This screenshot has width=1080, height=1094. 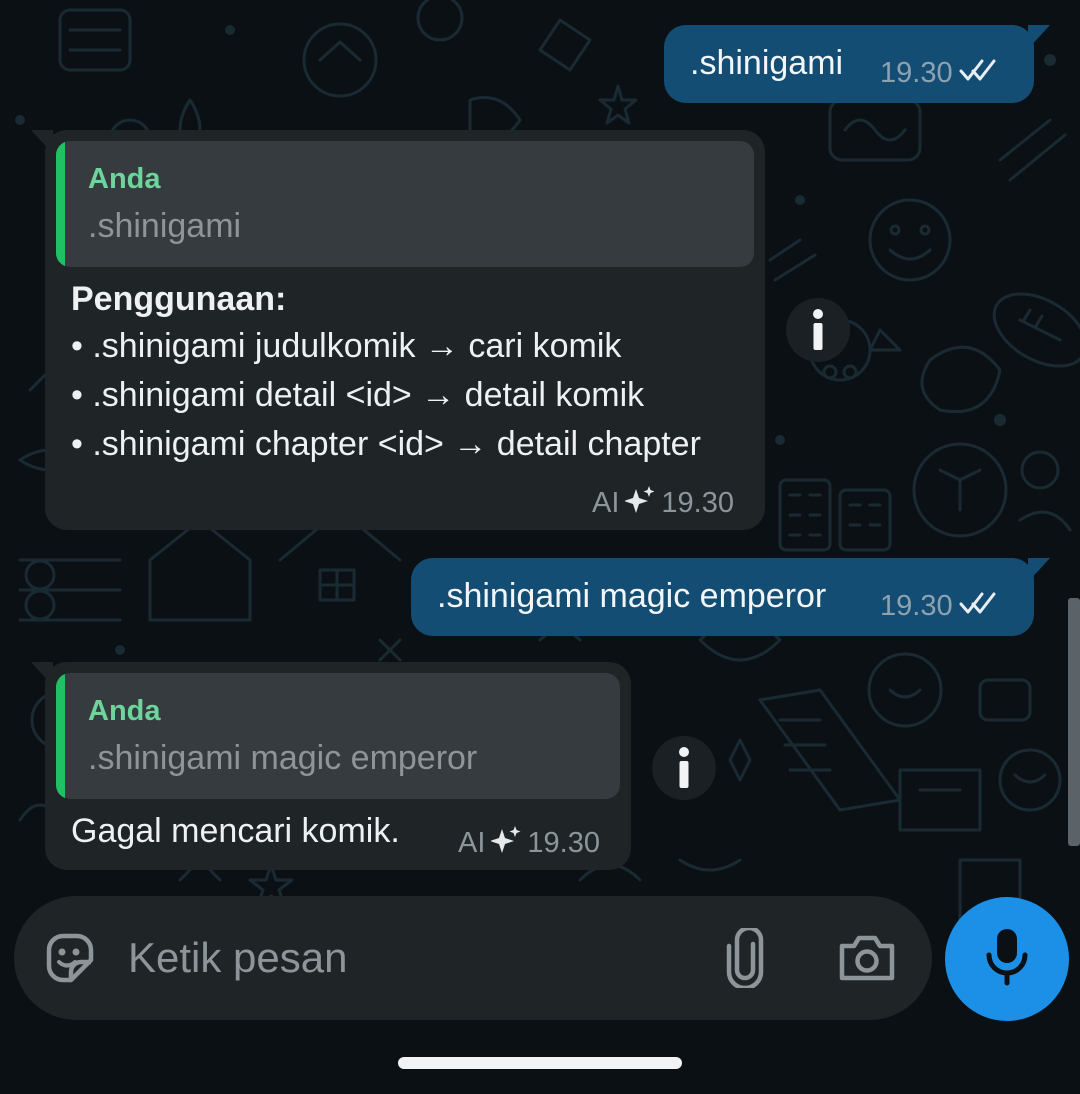 I want to click on outgoing-message: .shinigami 19.30, so click(x=857, y=64).